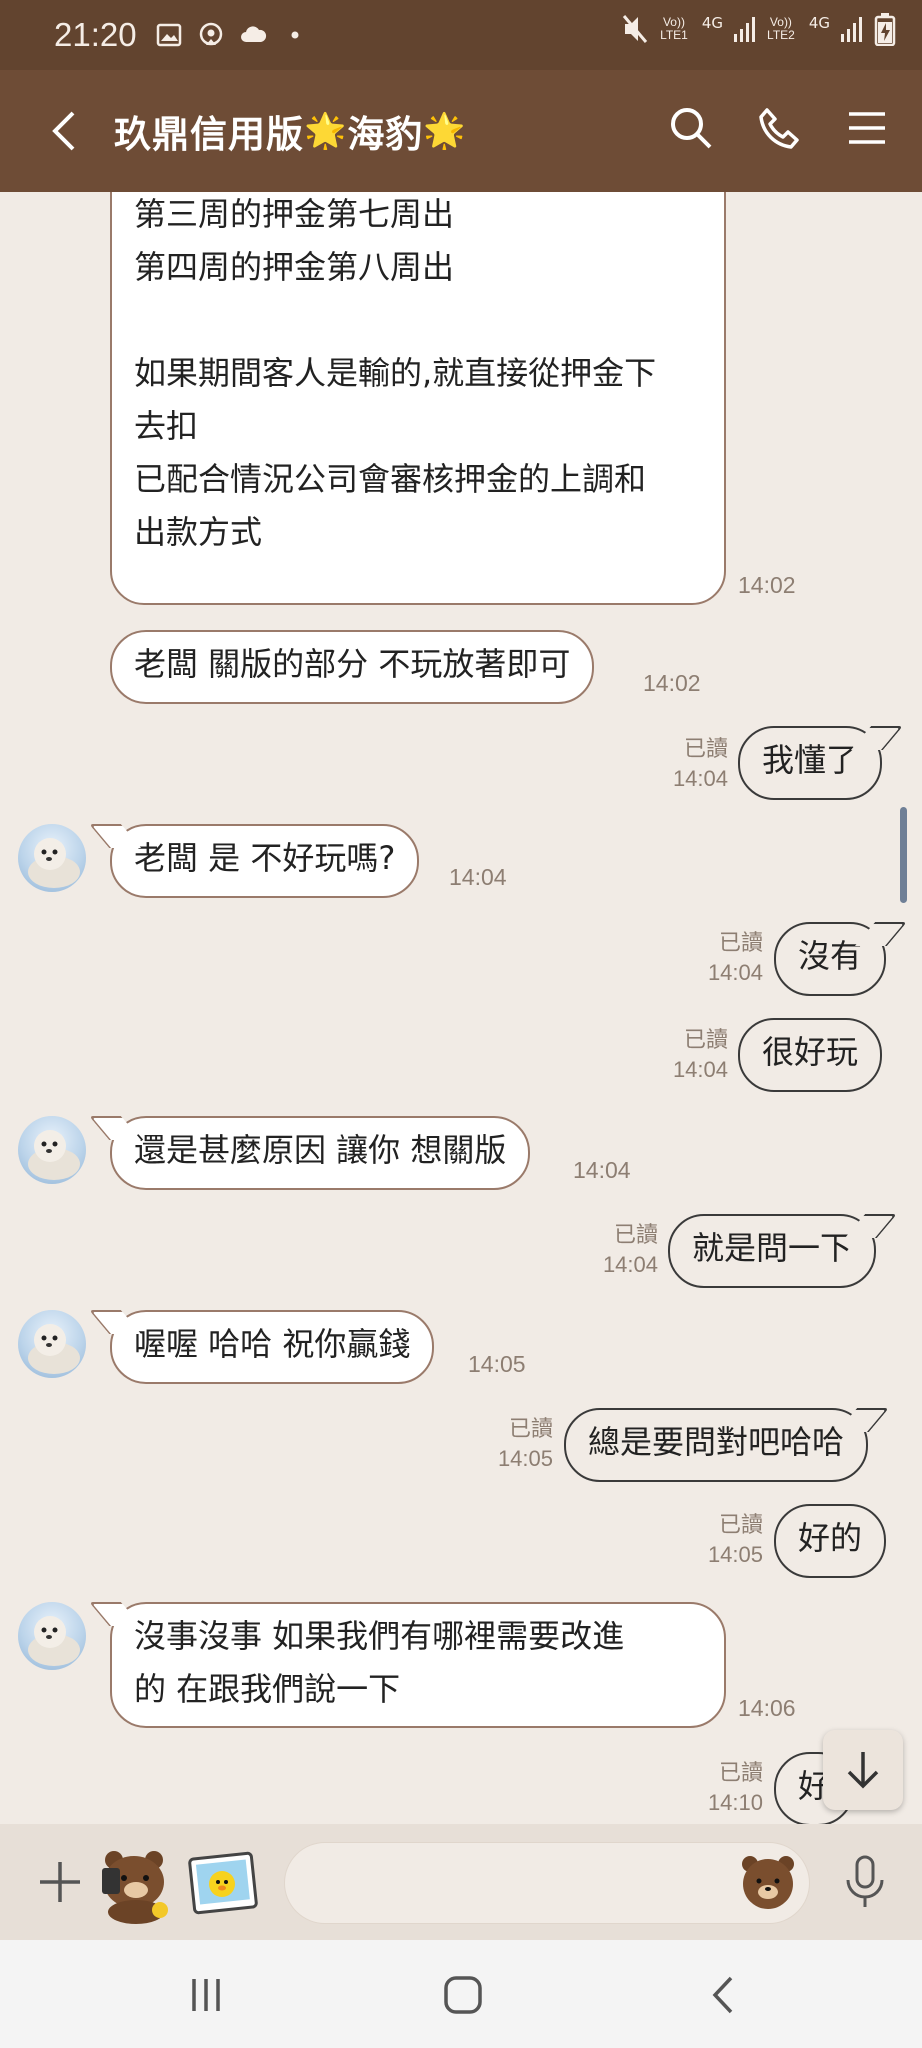 The image size is (922, 2048). I want to click on message-text: 已配合情況公司會審核押金的上調和, so click(390, 479).